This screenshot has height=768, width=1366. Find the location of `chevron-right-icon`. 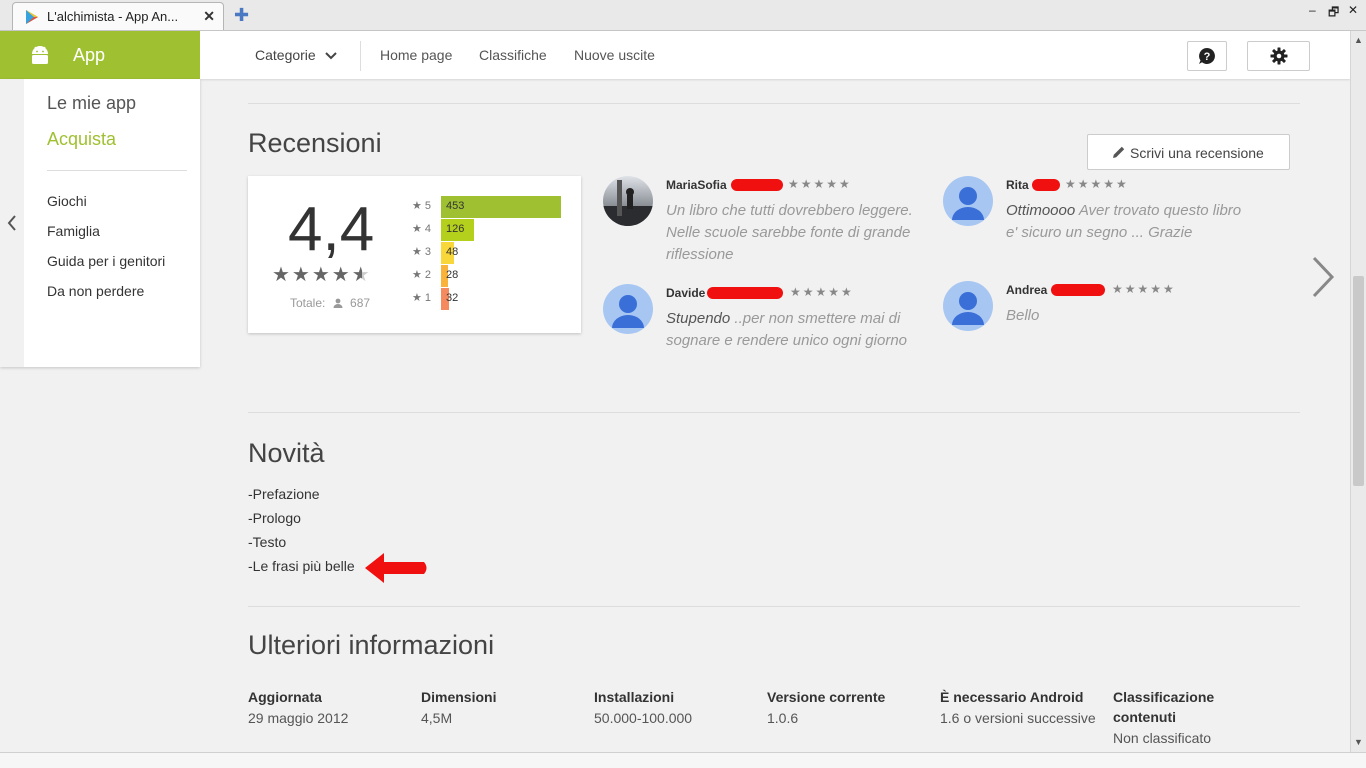

chevron-right-icon is located at coordinates (1323, 277).